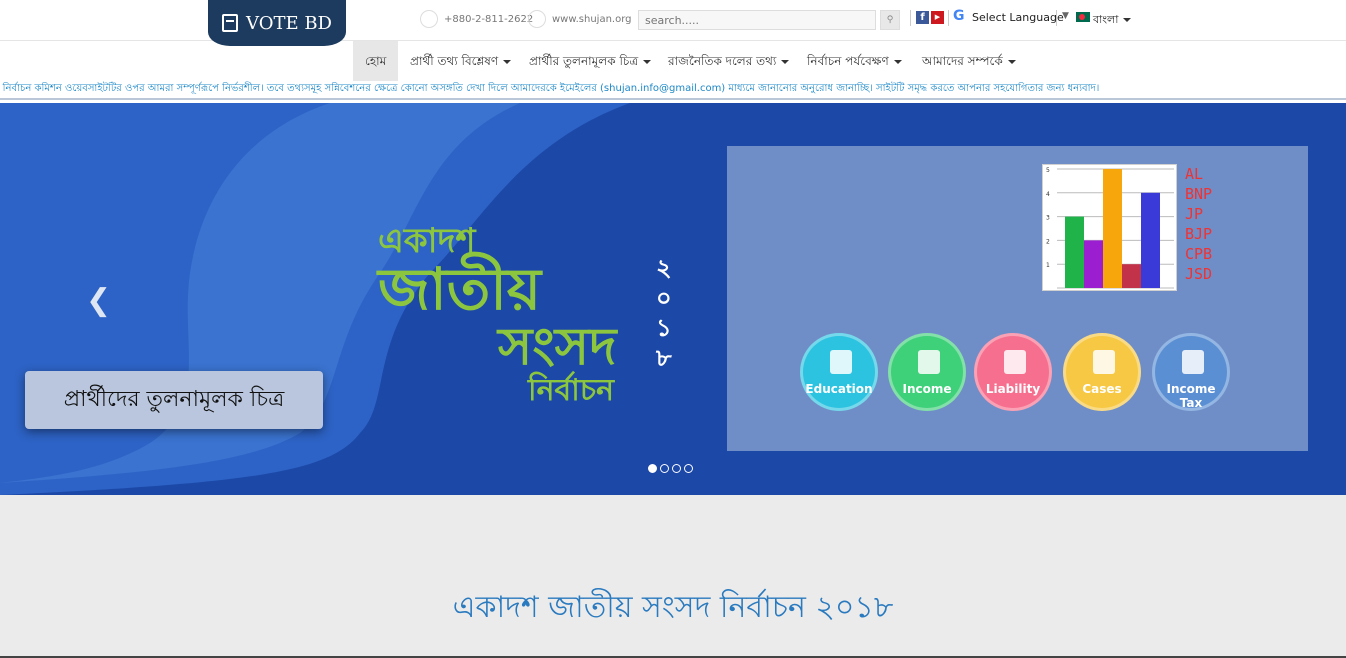 The width and height of the screenshot is (1346, 658). What do you see at coordinates (1065, 16) in the screenshot?
I see `dropdown-triangle-icon: ▼` at bounding box center [1065, 16].